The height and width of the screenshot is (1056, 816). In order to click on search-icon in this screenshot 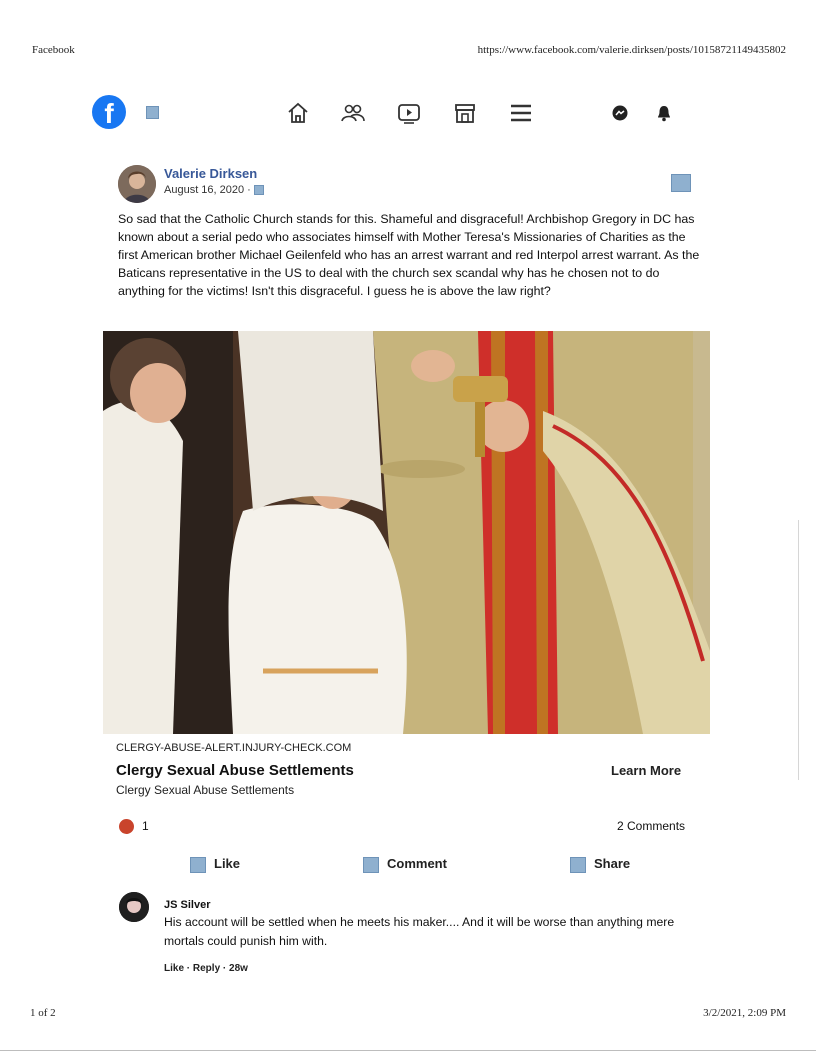, I will do `click(152, 112)`.